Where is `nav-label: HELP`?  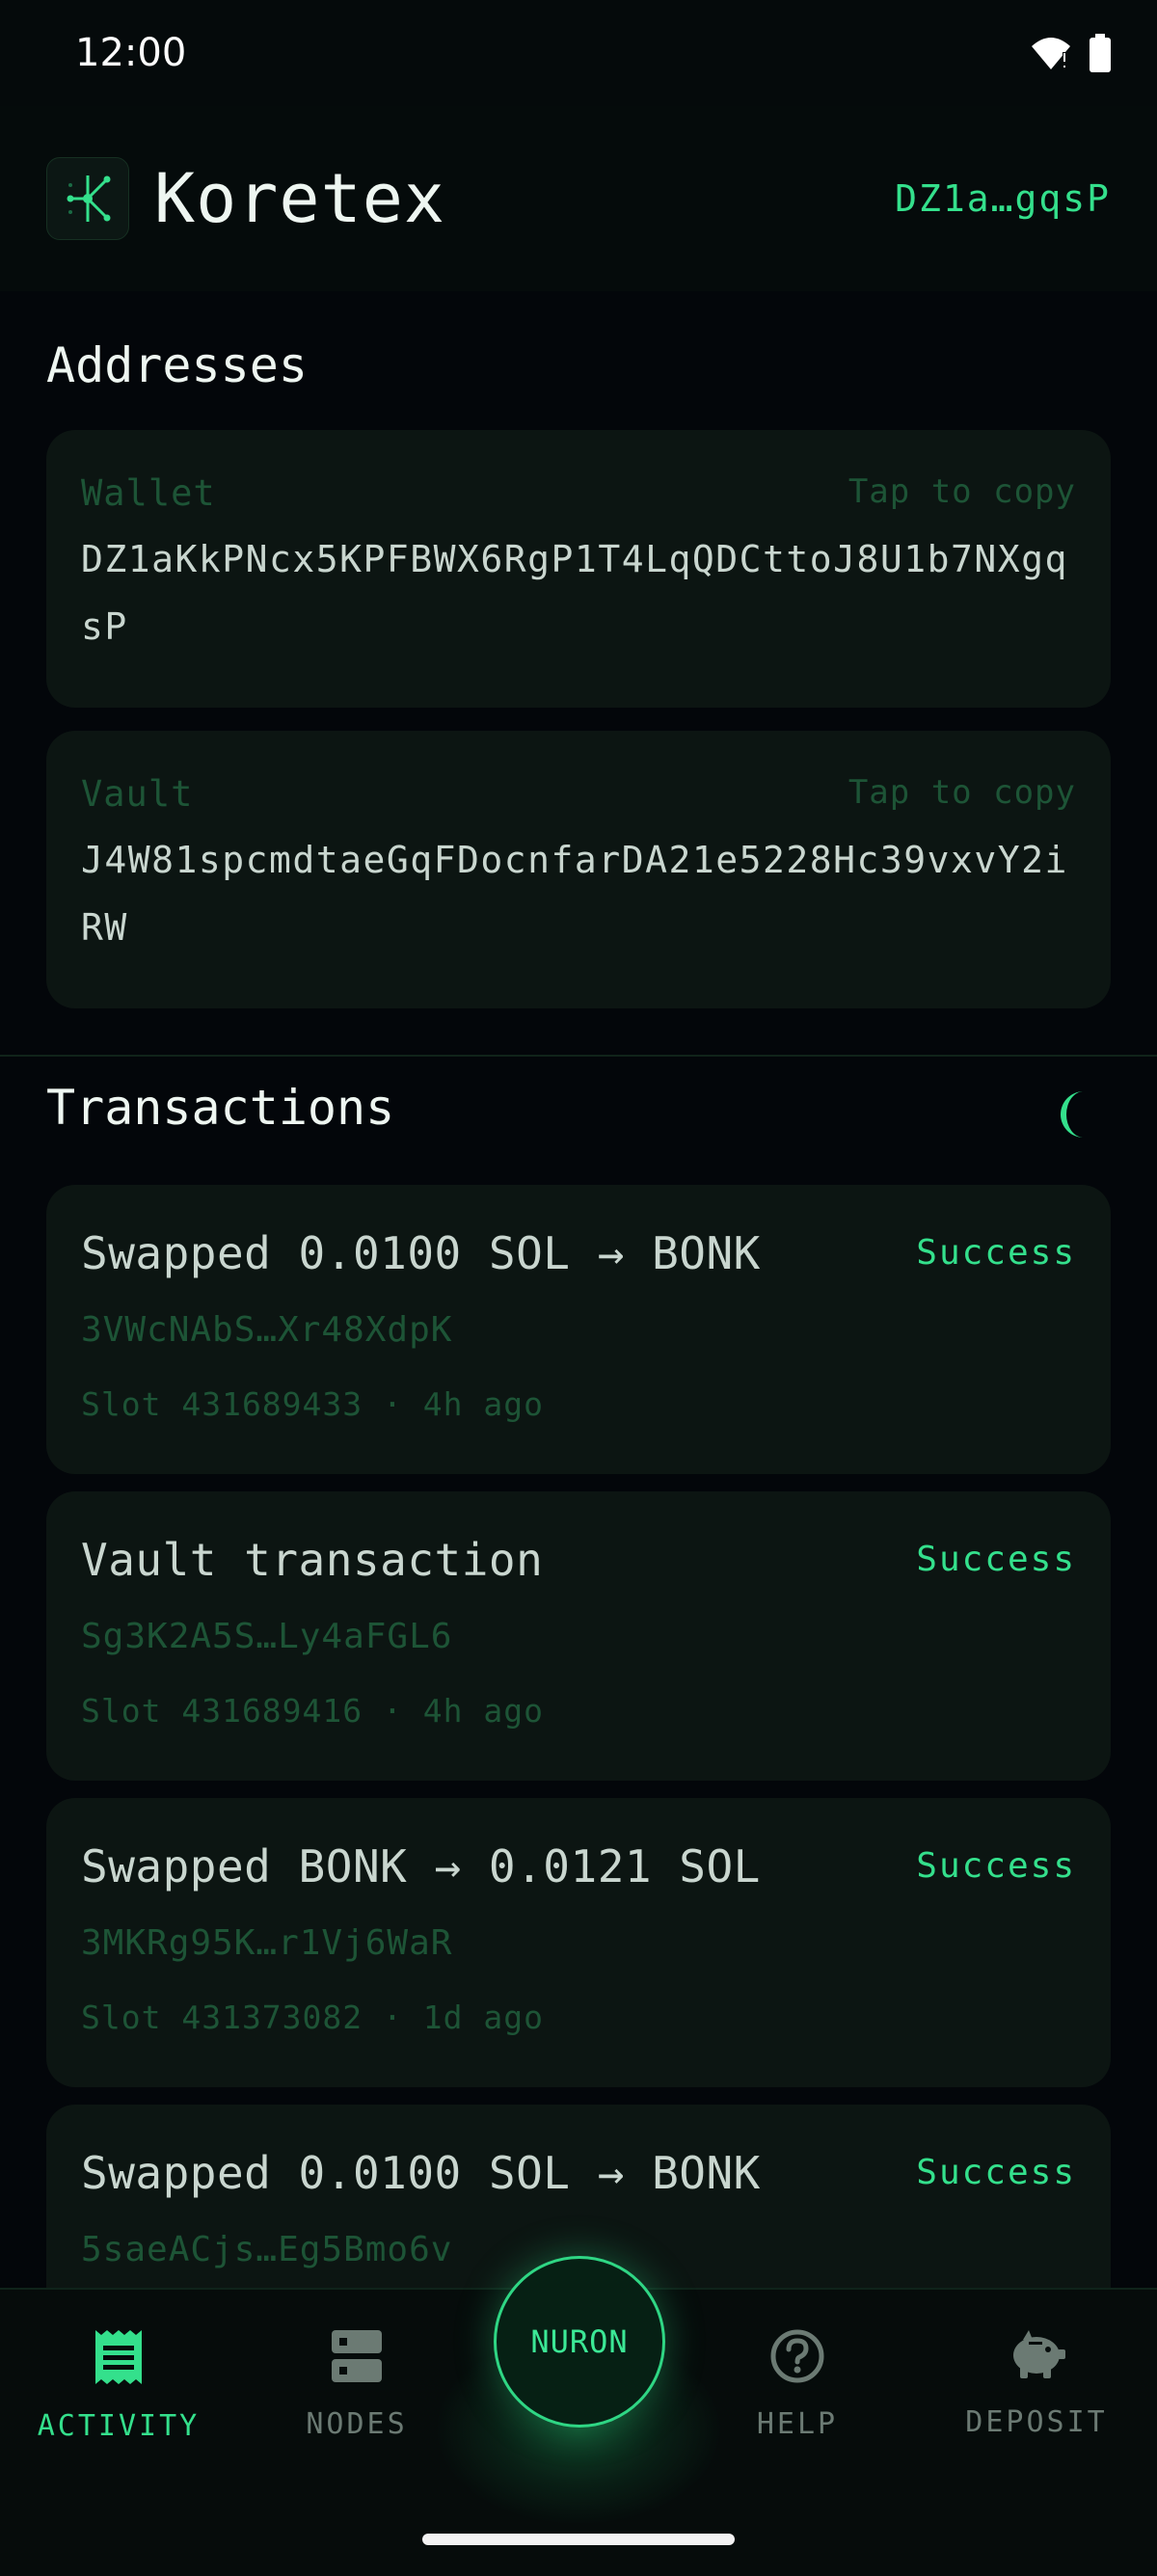
nav-label: HELP is located at coordinates (797, 2424).